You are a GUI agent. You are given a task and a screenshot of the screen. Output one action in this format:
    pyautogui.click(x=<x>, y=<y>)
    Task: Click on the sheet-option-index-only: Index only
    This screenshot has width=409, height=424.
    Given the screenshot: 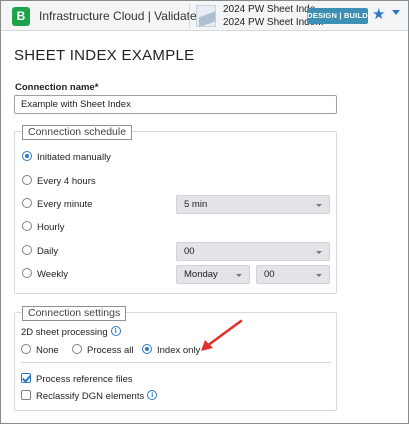 What is the action you would take?
    pyautogui.click(x=171, y=351)
    